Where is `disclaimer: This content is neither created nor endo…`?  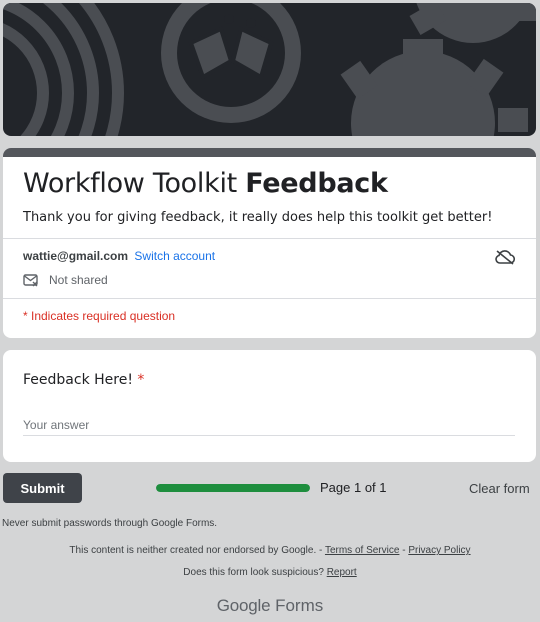 disclaimer: This content is neither created nor endo… is located at coordinates (270, 550).